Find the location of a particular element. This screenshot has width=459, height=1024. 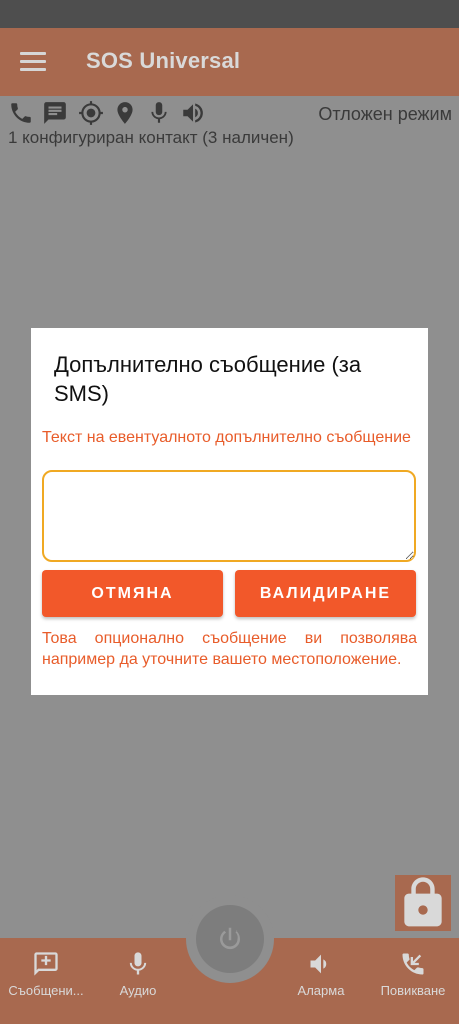

nav-audio: Аудио is located at coordinates (138, 974).